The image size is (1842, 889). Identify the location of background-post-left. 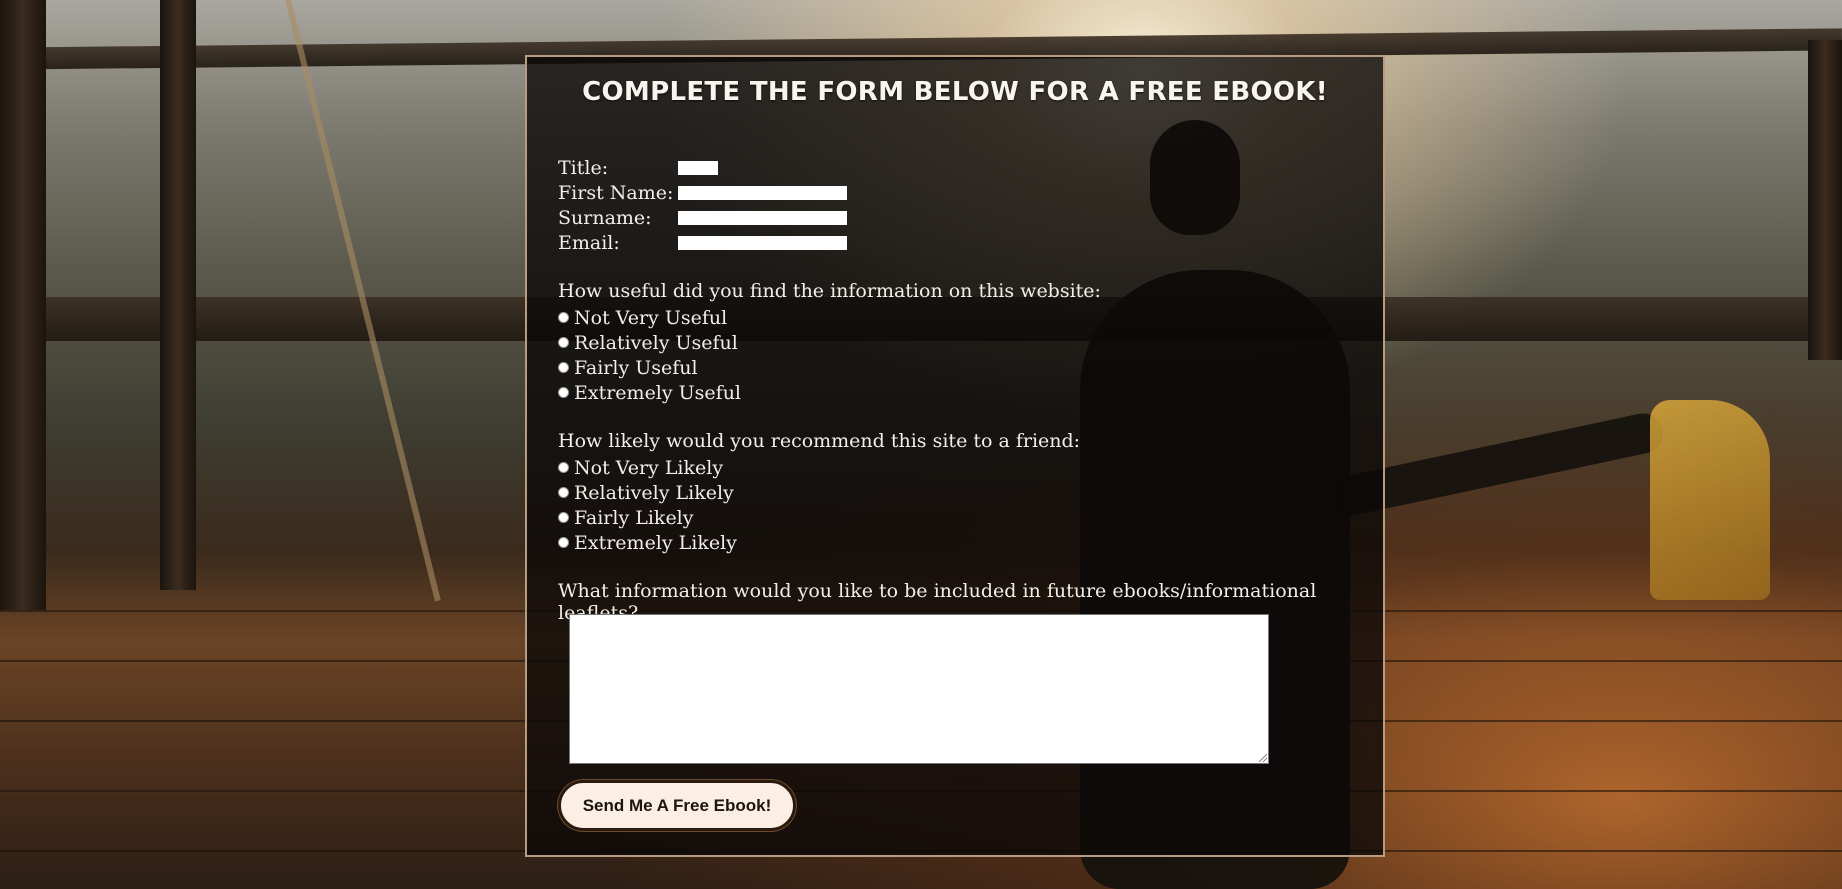
(23, 305).